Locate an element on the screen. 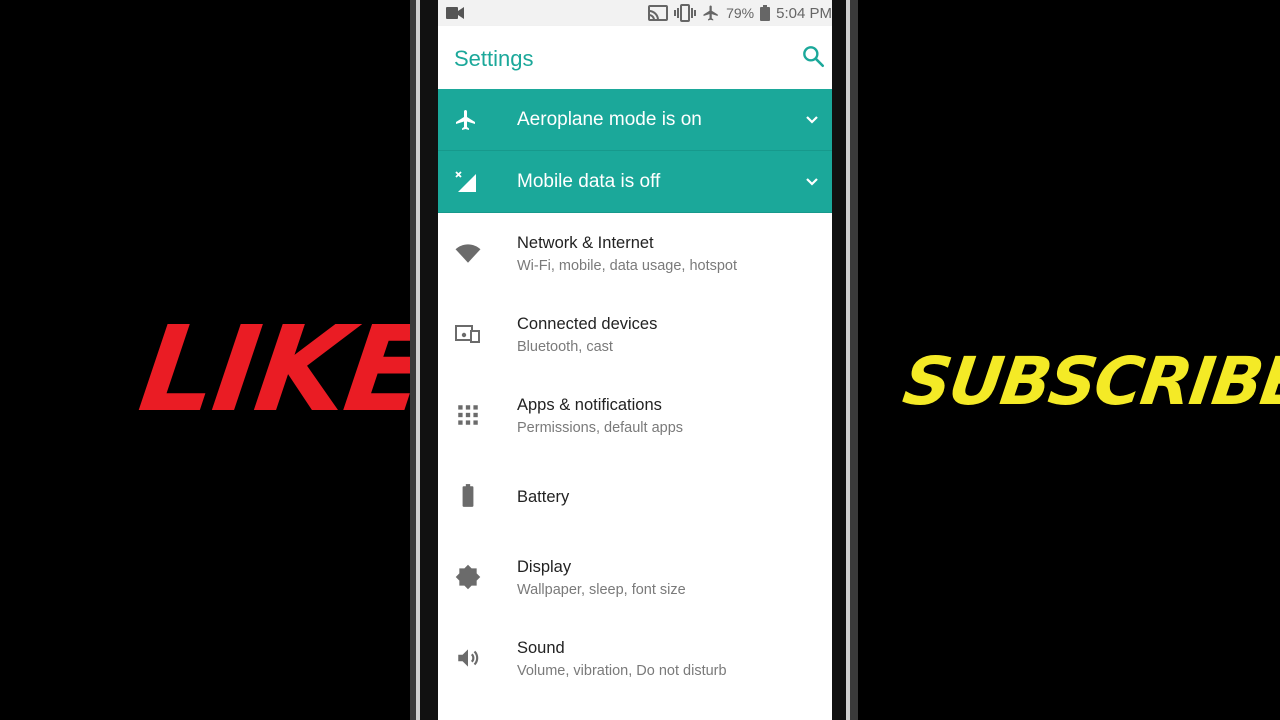 The image size is (1280, 720). vibrate-icon is located at coordinates (685, 13).